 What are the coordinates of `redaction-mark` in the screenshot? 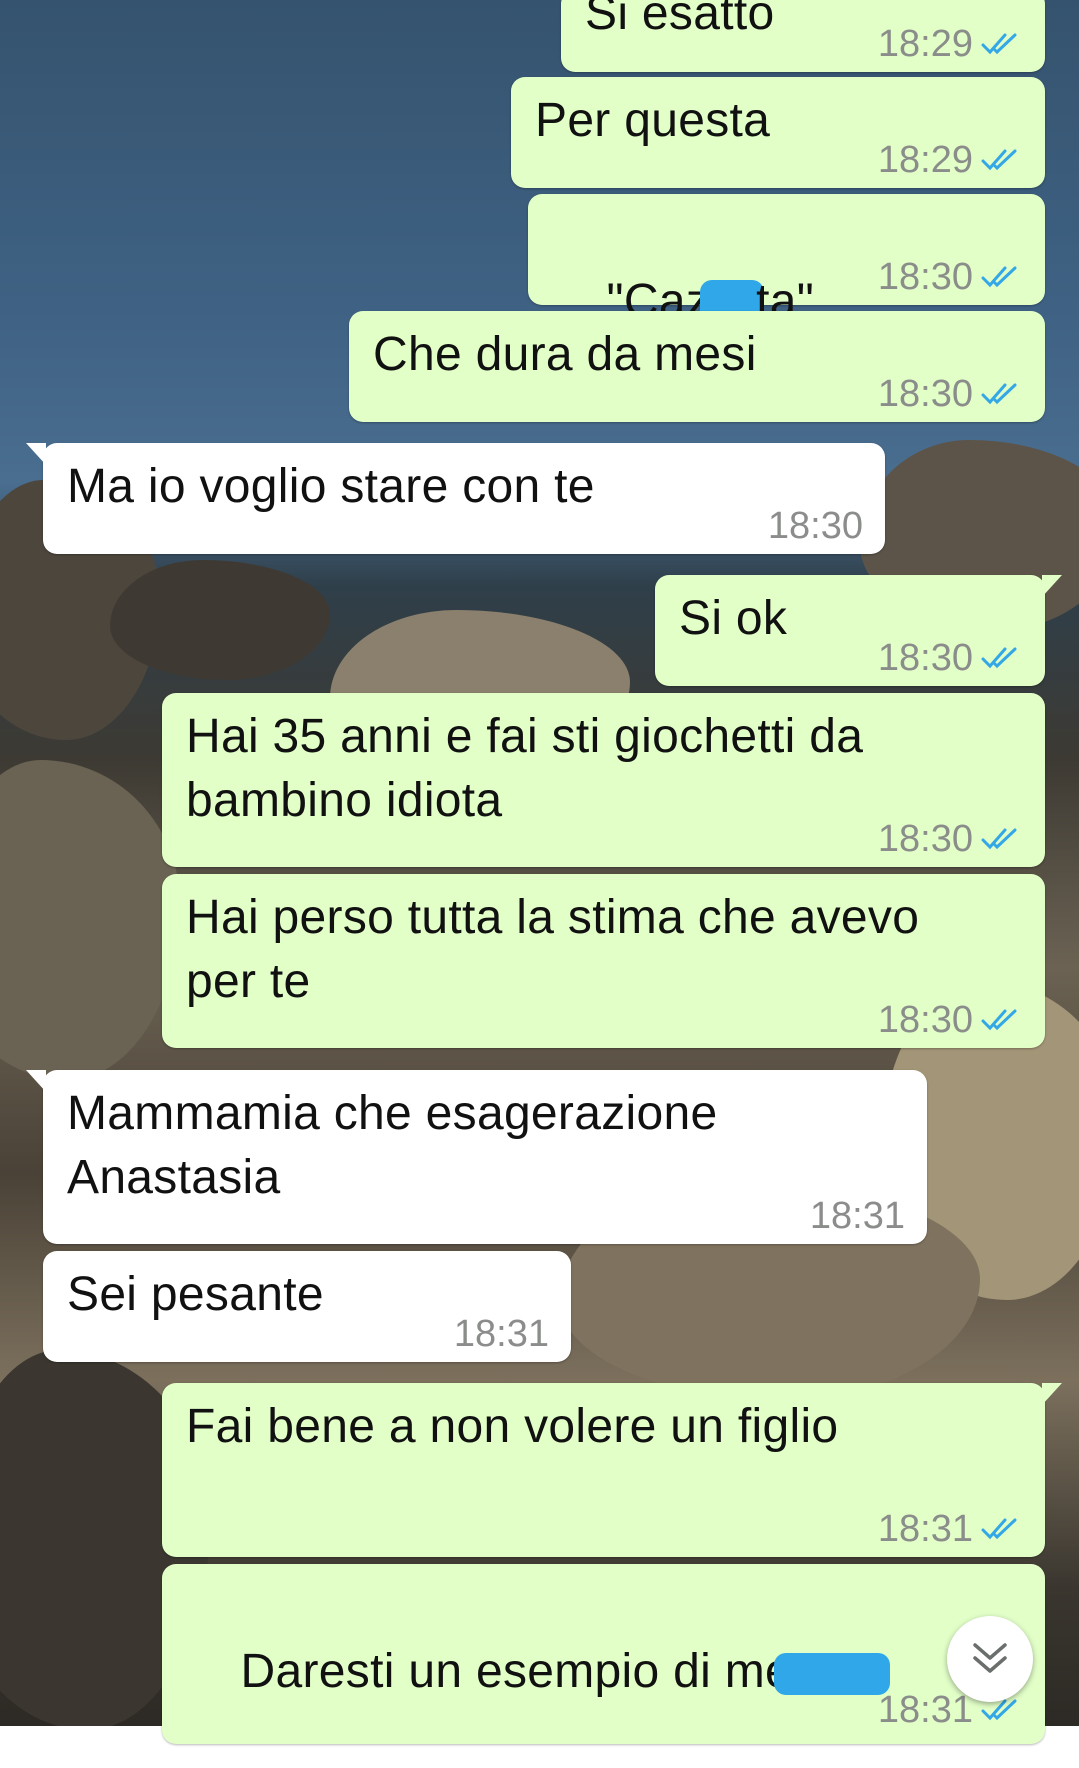 It's located at (832, 1674).